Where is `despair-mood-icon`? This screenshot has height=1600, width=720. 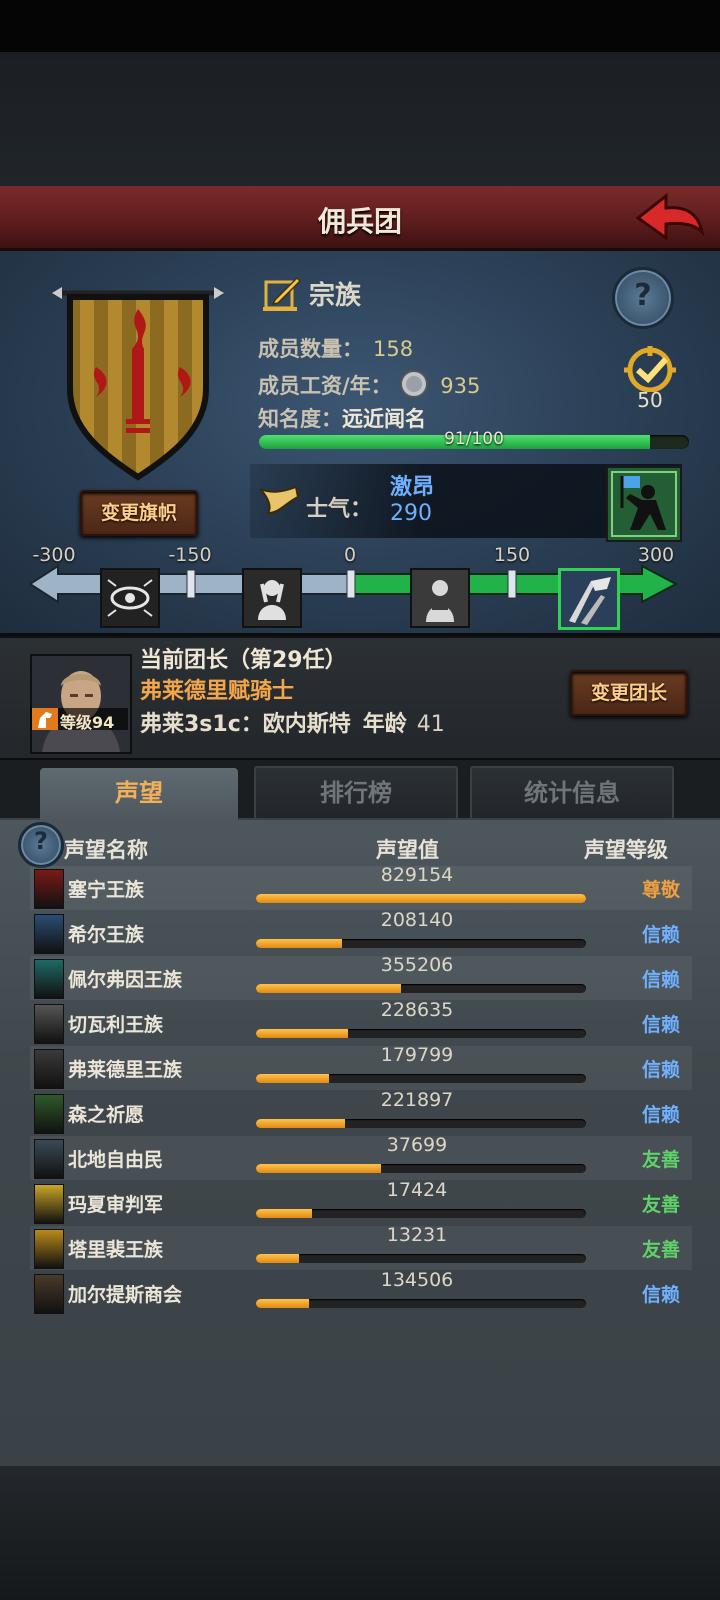
despair-mood-icon is located at coordinates (272, 598).